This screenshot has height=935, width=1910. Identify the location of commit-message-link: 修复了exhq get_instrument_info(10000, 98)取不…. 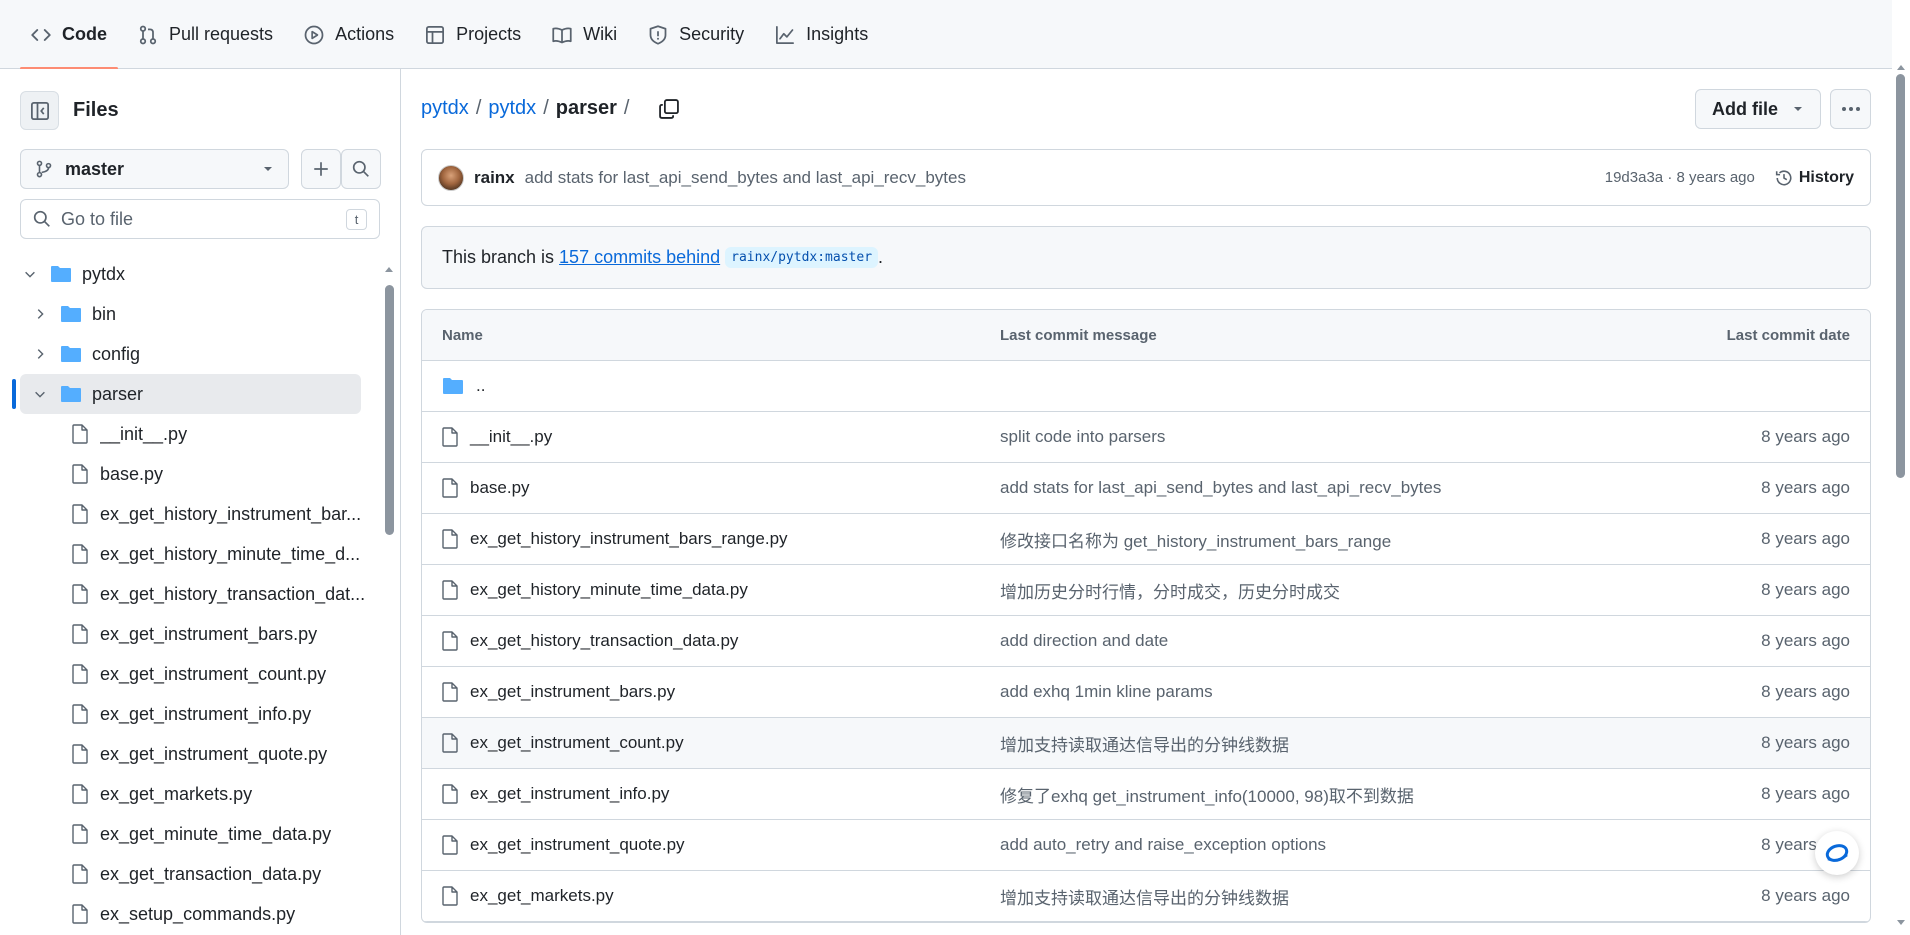
(1315, 794).